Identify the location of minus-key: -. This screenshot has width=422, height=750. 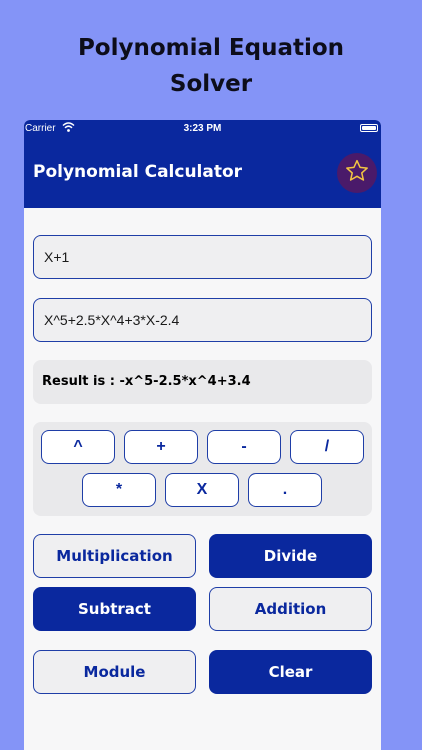
(244, 447).